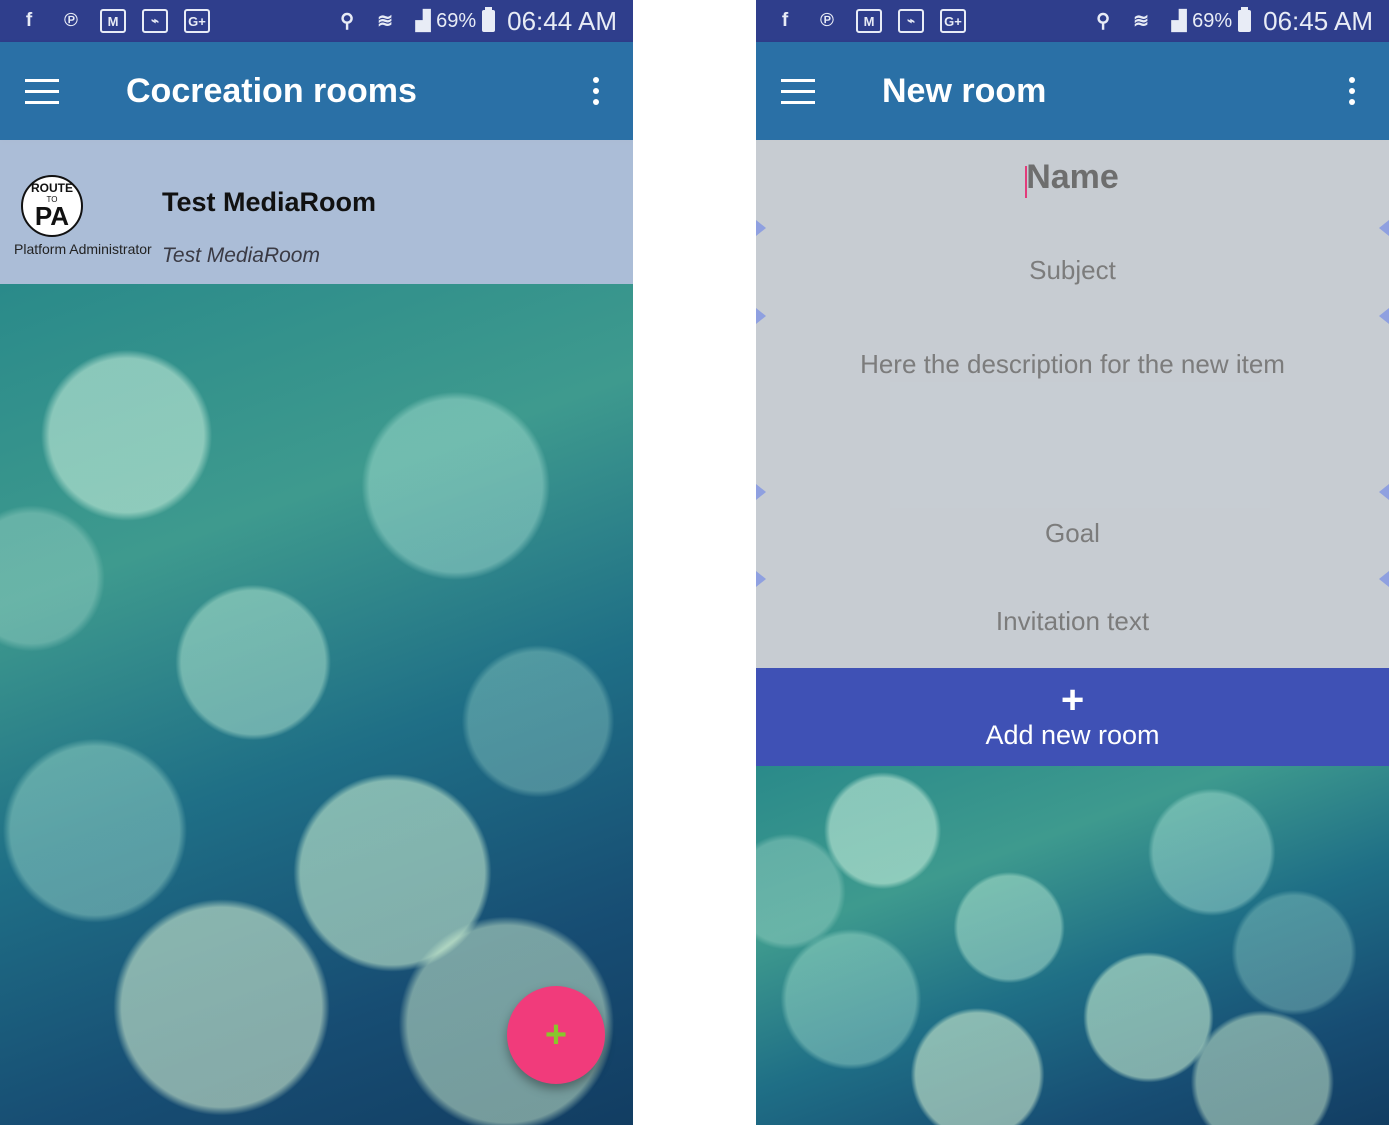  I want to click on add-new-room-label: Add new room, so click(1072, 735).